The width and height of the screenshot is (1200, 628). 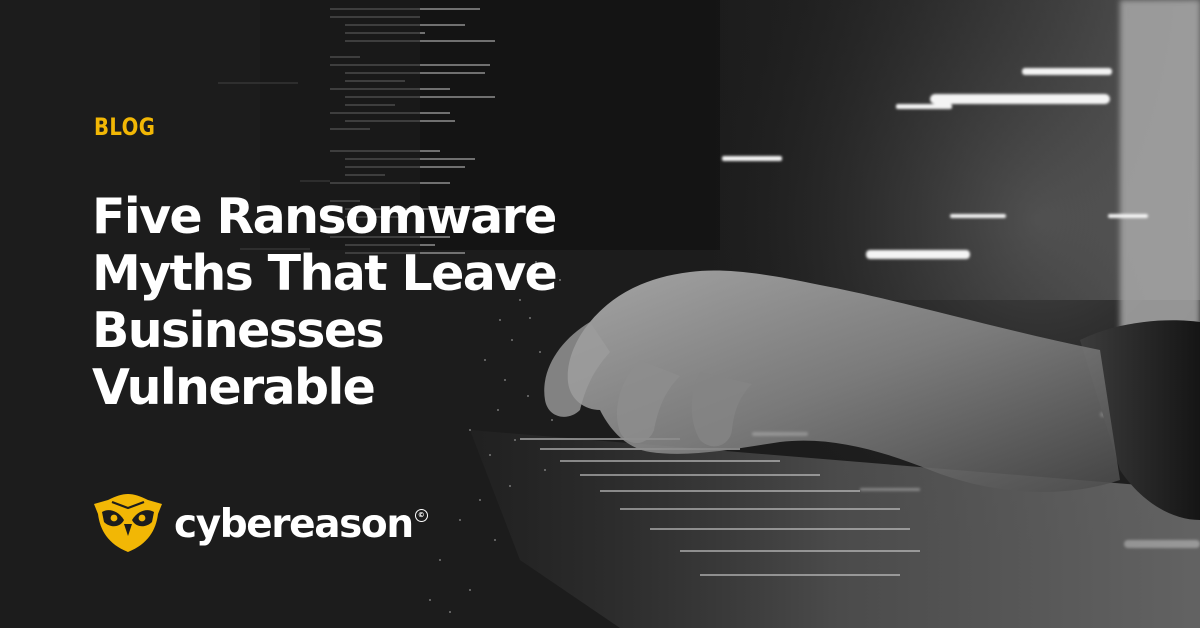 I want to click on brand-wordmark: cybereason ©, so click(x=301, y=524).